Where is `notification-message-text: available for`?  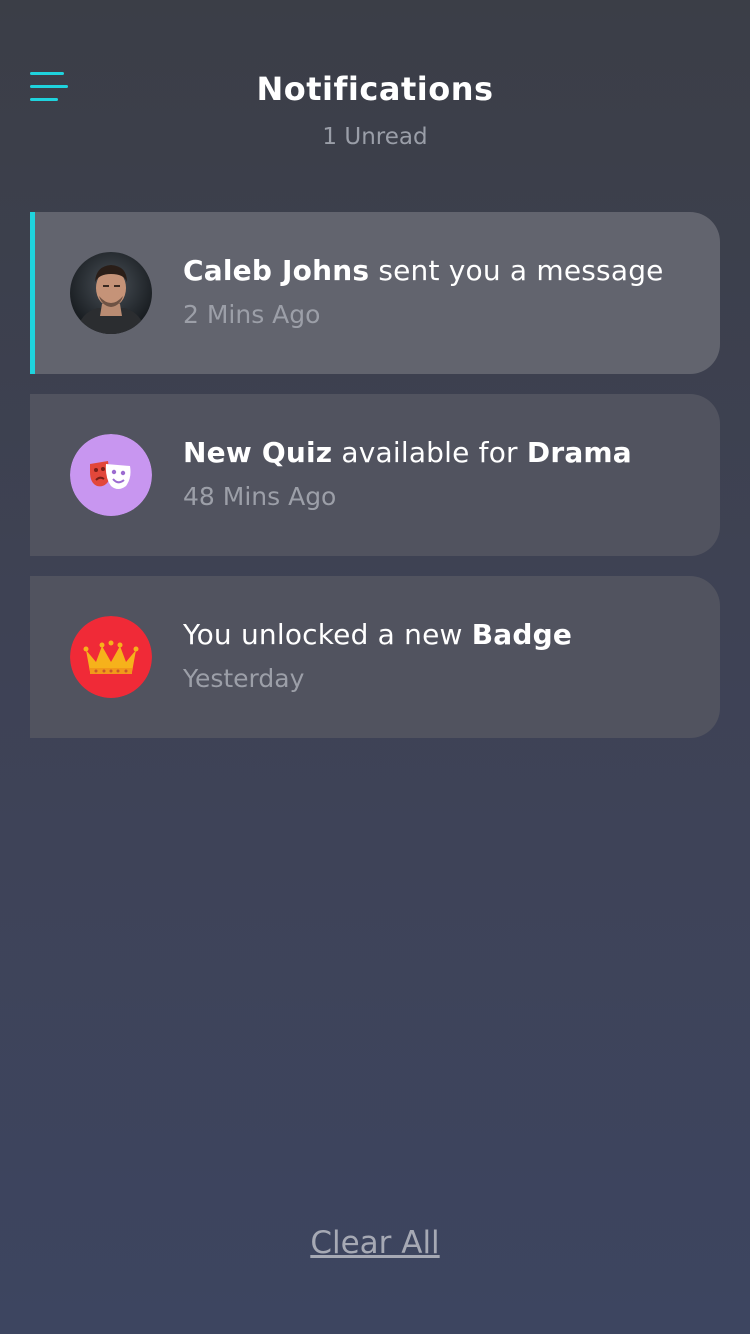
notification-message-text: available for is located at coordinates (429, 452).